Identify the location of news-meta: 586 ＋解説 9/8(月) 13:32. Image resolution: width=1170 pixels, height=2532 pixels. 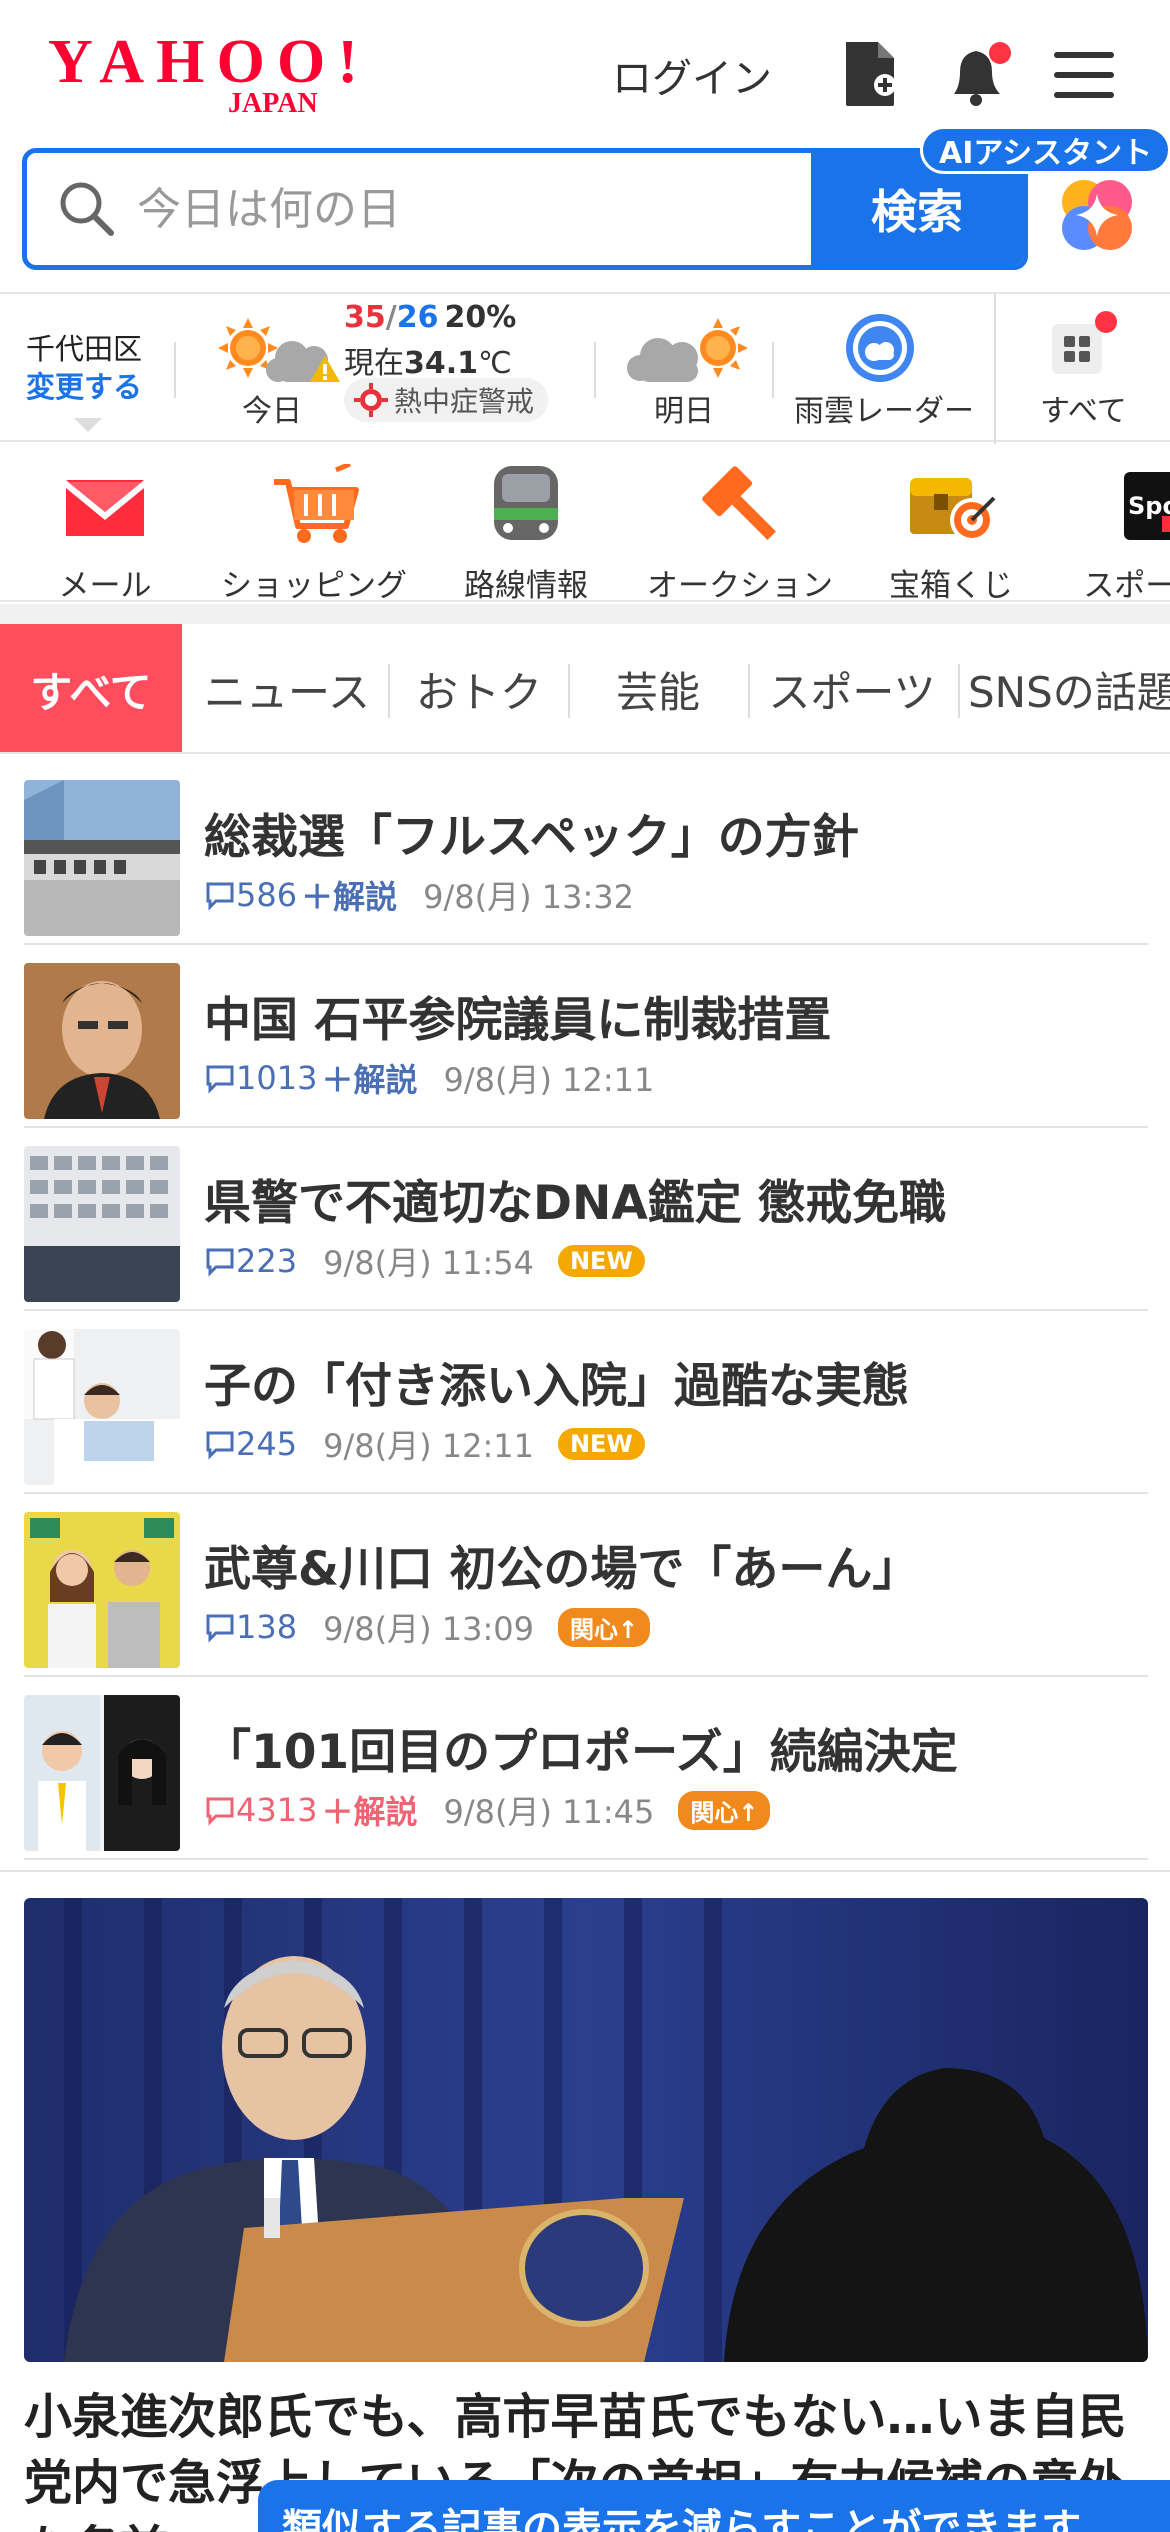
(419, 895).